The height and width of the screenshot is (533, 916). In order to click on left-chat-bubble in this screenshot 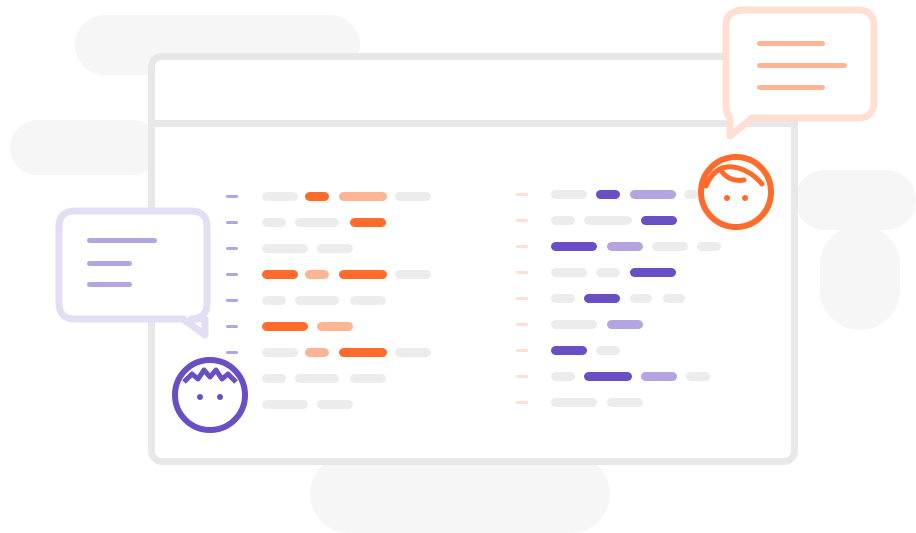, I will do `click(135, 274)`.